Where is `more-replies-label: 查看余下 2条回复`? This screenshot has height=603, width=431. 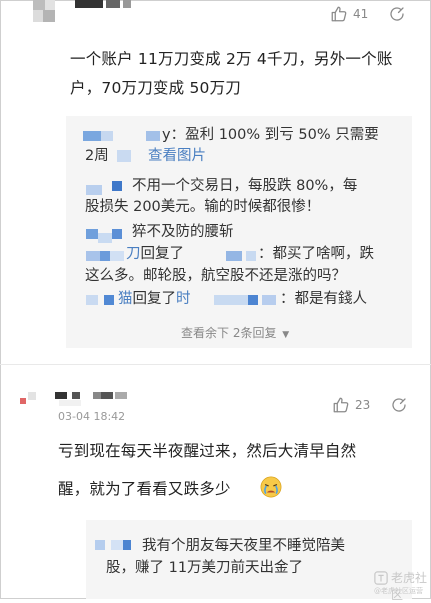
more-replies-label: 查看余下 2条回复 is located at coordinates (229, 333).